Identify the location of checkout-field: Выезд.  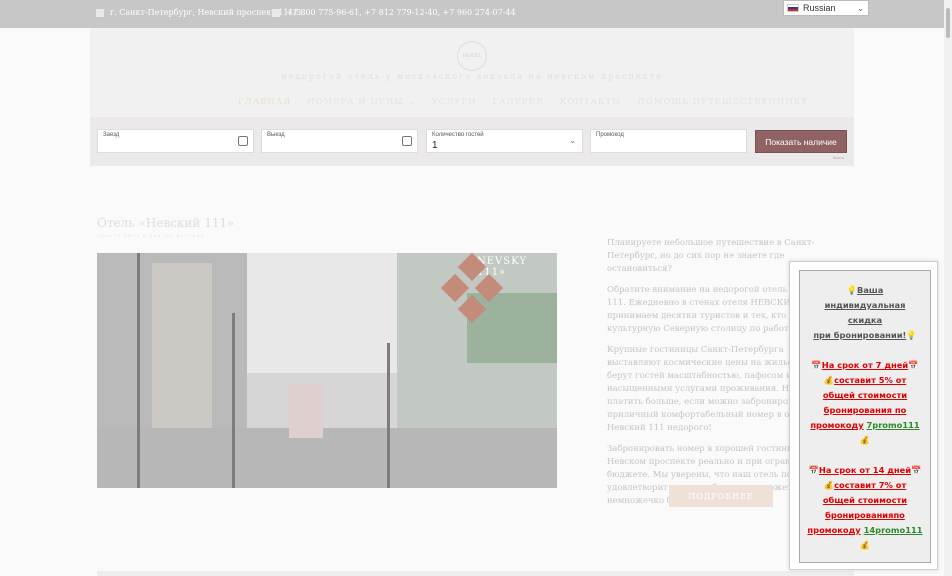
(339, 141).